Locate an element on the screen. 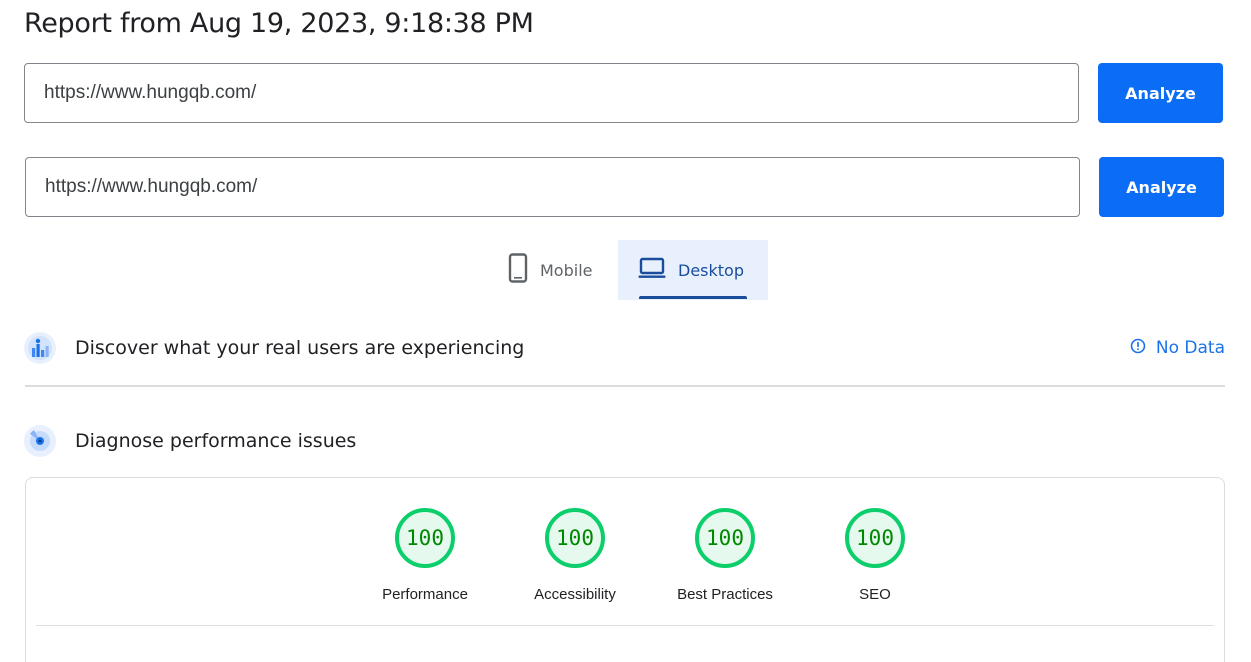  score-seo: 100 is located at coordinates (875, 538).